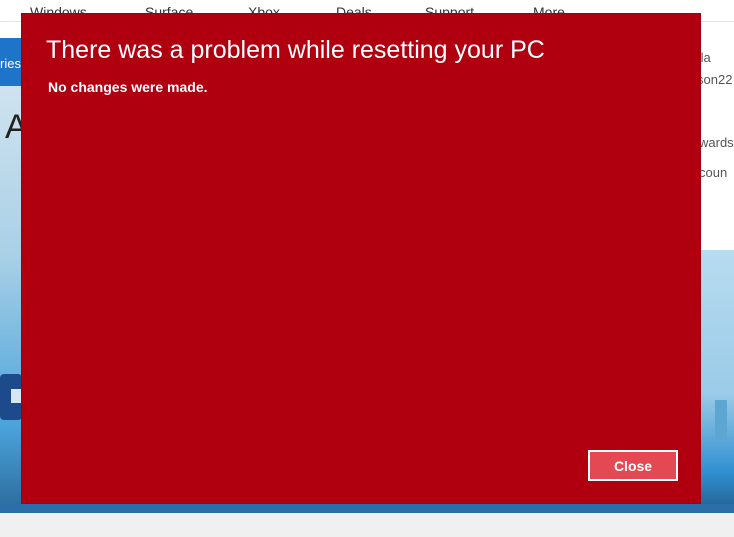 The image size is (734, 537). What do you see at coordinates (367, 525) in the screenshot?
I see `bottom-area` at bounding box center [367, 525].